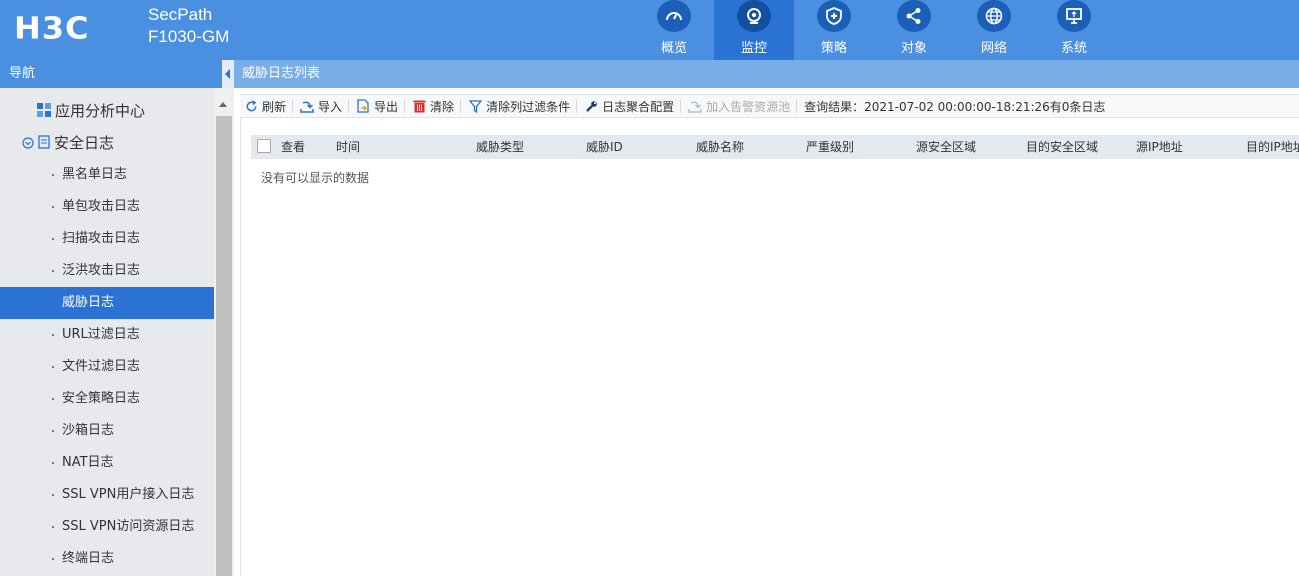 Image resolution: width=1299 pixels, height=576 pixels. Describe the element at coordinates (433, 106) in the screenshot. I see `clear-button: 清除` at that location.